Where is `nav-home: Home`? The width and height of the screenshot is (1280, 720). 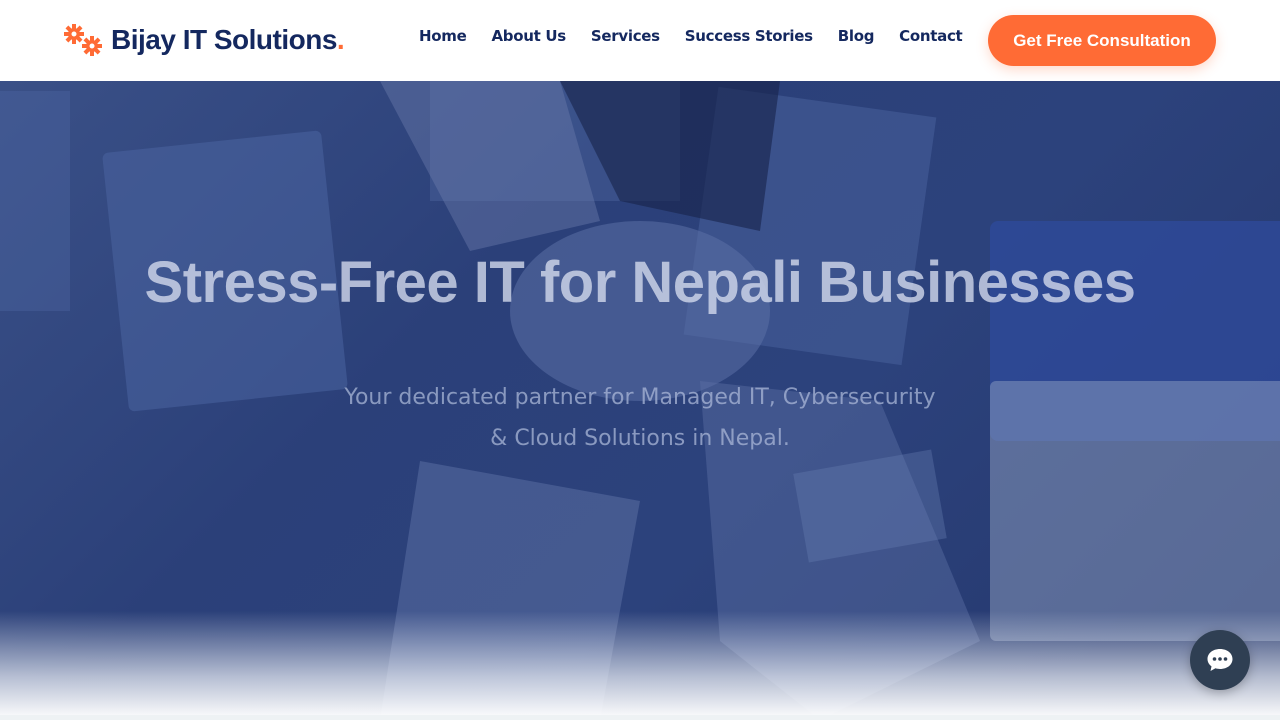 nav-home: Home is located at coordinates (443, 36).